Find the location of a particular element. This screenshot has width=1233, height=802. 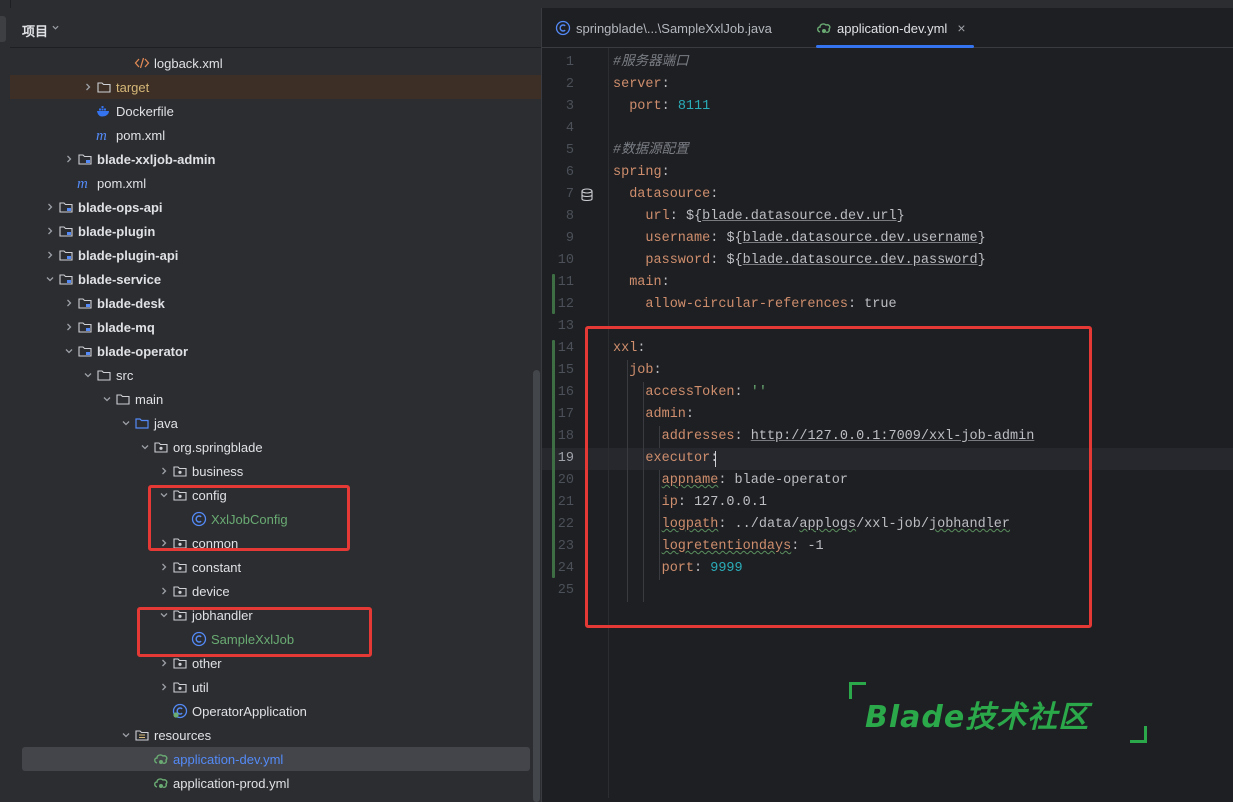

tree-item-label: jobhandler is located at coordinates (222, 615).